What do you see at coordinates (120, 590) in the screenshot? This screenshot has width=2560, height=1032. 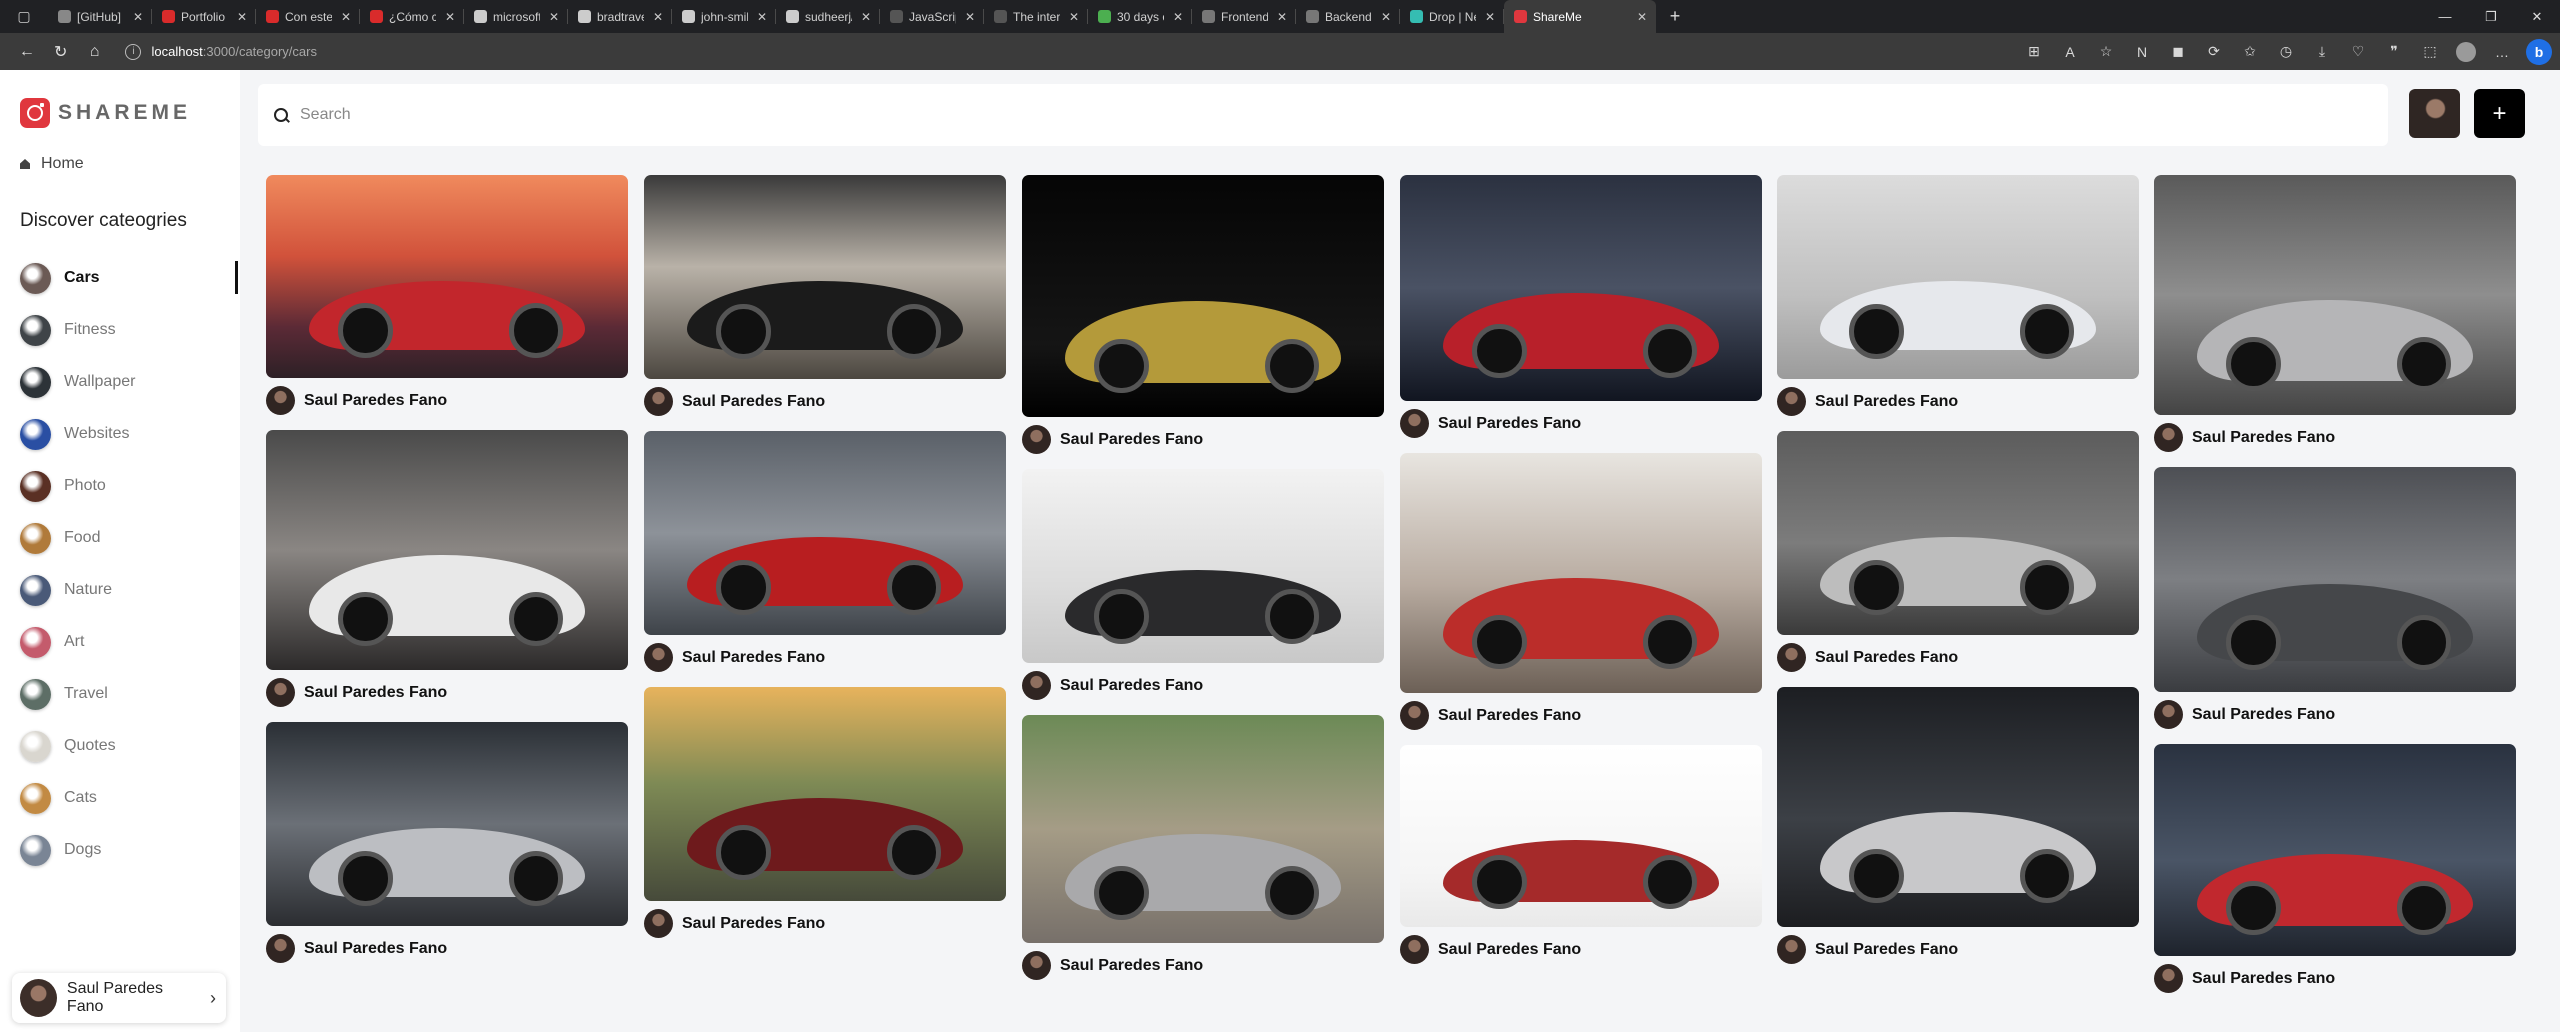 I see `category-nature: Nature` at bounding box center [120, 590].